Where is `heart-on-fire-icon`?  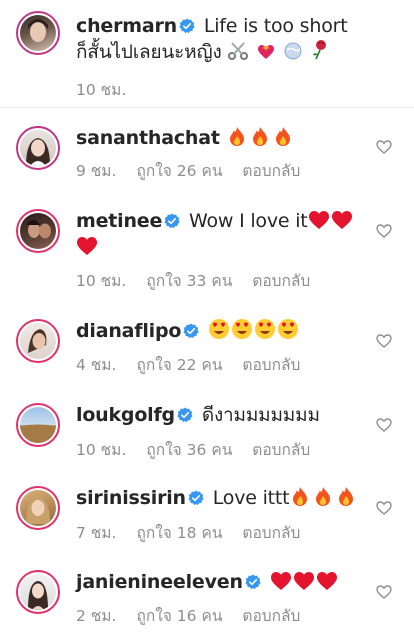 heart-on-fire-icon is located at coordinates (266, 52).